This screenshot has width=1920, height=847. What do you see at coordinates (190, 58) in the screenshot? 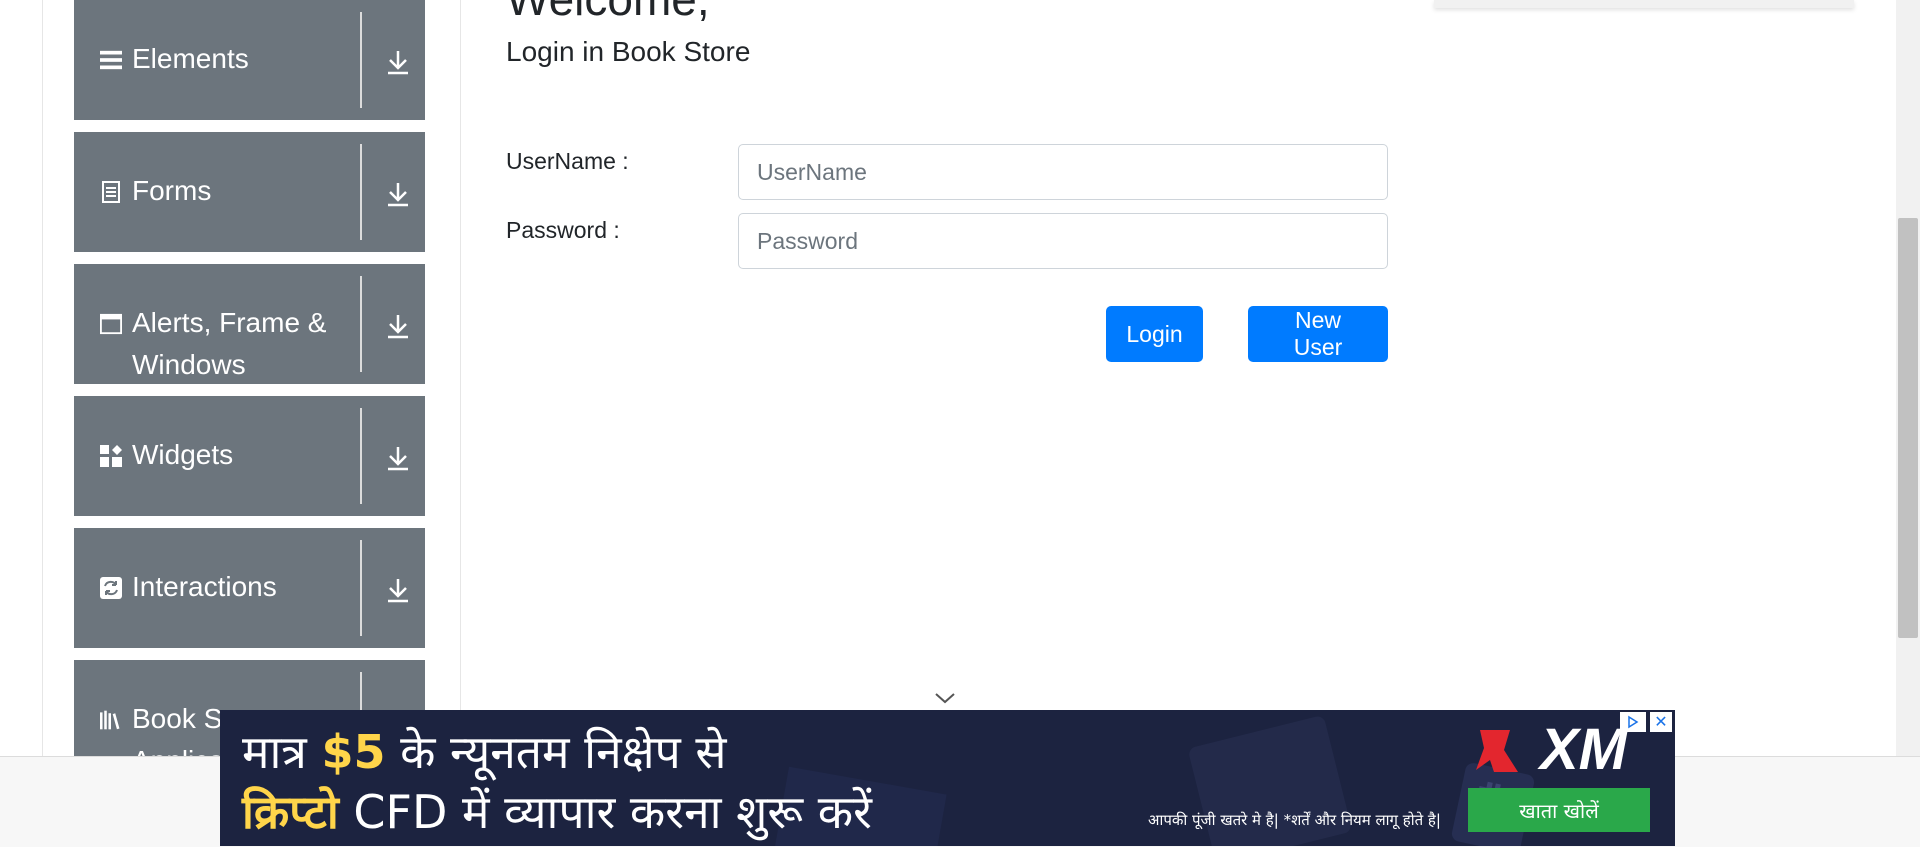
I see `sidebar-group-label: Elements` at bounding box center [190, 58].